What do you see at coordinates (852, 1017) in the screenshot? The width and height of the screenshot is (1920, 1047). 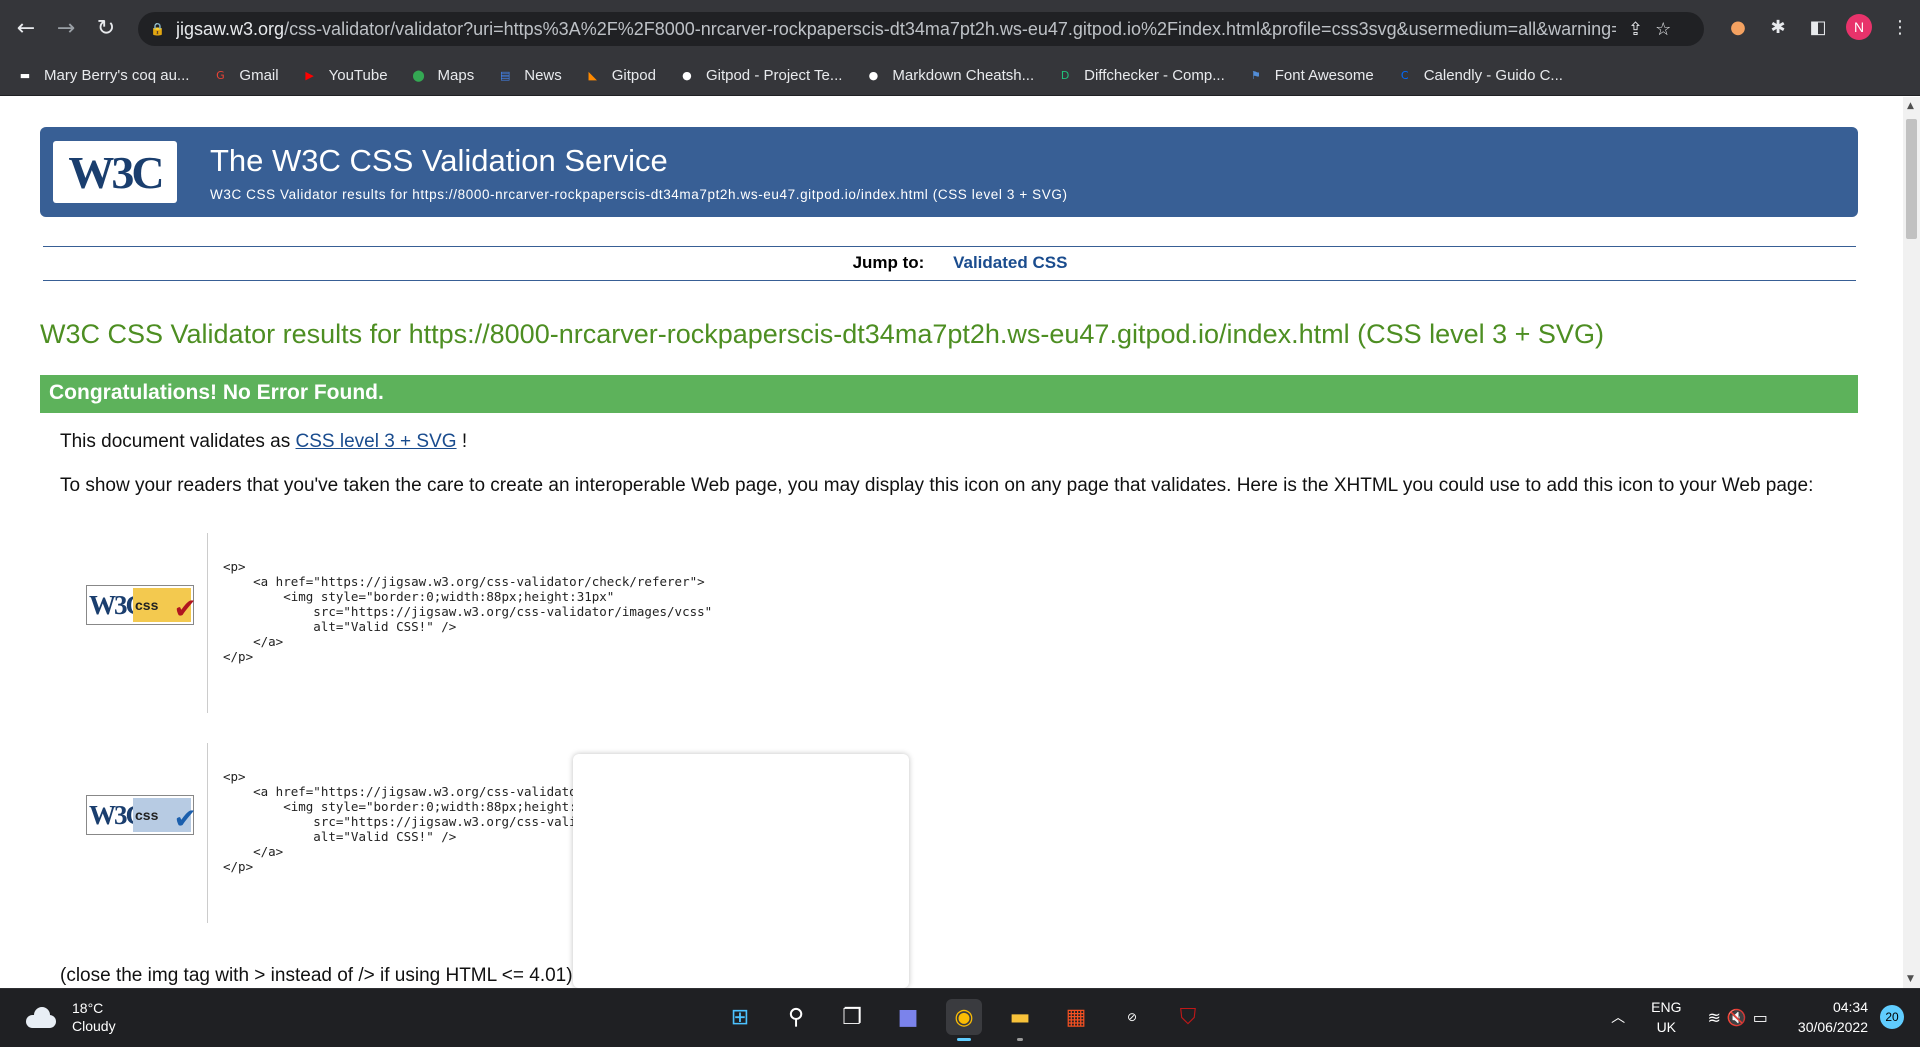 I see `task-view-icon: ❐` at bounding box center [852, 1017].